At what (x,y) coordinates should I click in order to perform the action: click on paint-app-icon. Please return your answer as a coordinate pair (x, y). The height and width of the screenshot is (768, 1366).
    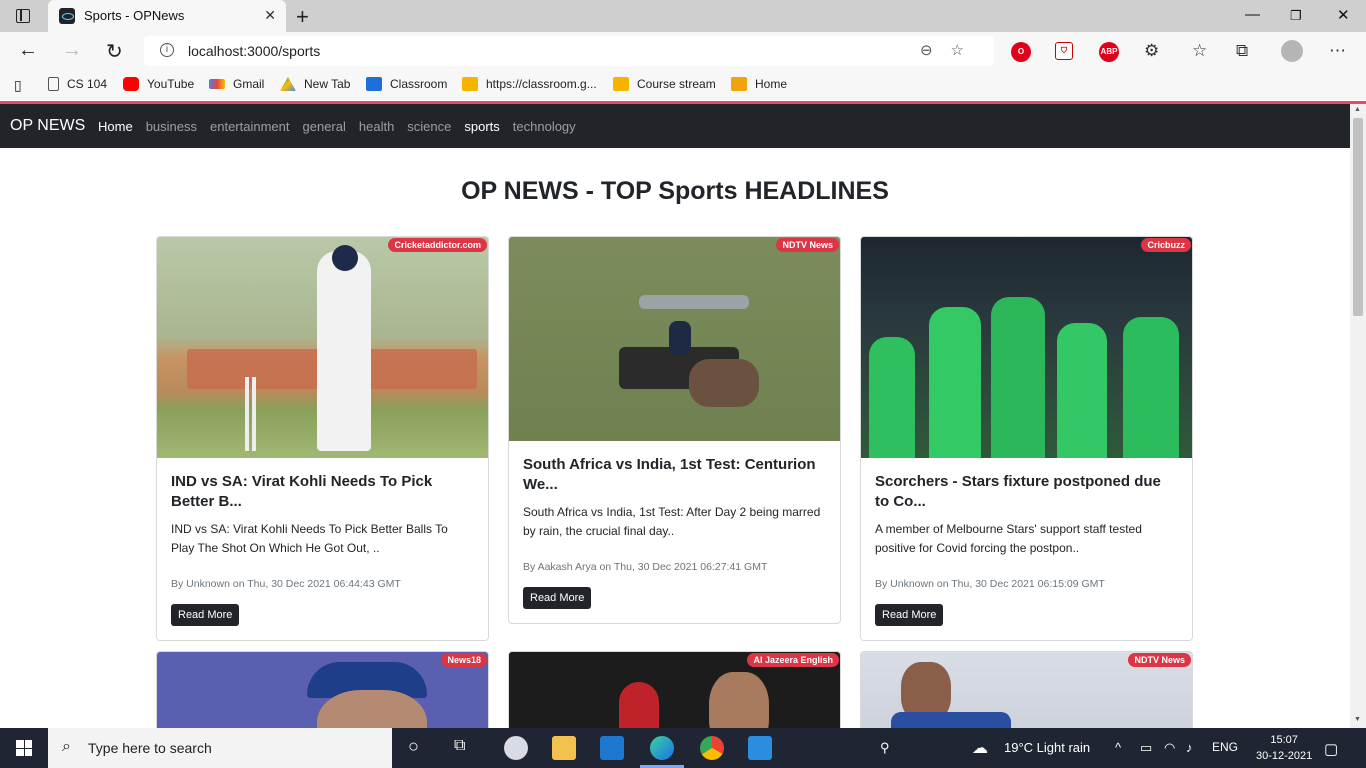
    Looking at the image, I should click on (516, 748).